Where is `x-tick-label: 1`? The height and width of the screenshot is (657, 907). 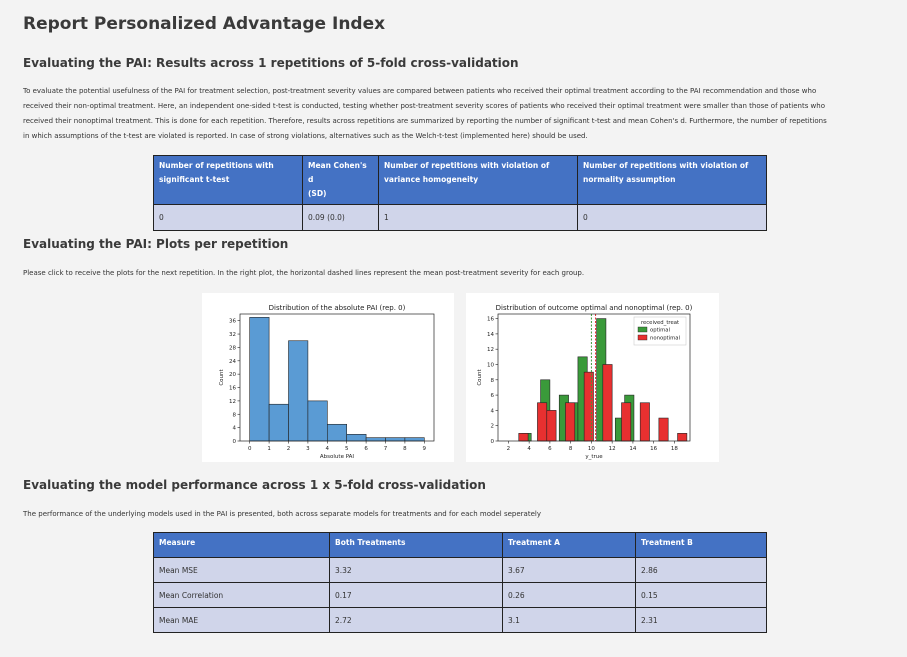 x-tick-label: 1 is located at coordinates (269, 449).